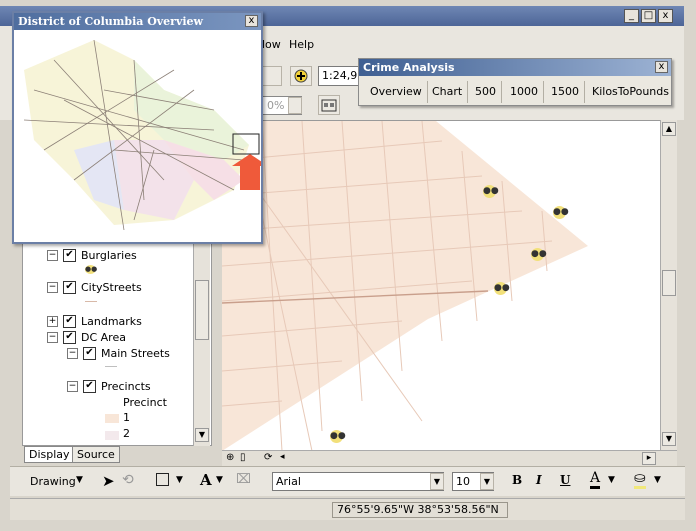  What do you see at coordinates (486, 92) in the screenshot?
I see `buffer-500-button: 500` at bounding box center [486, 92].